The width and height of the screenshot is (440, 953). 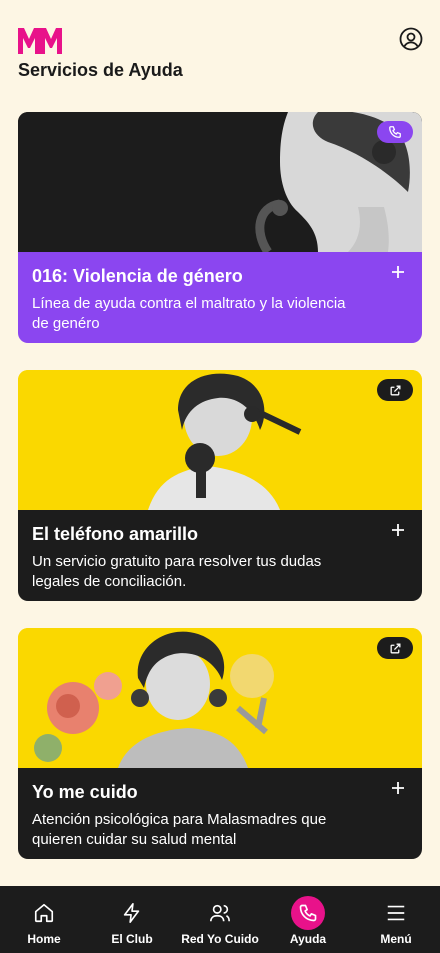 I want to click on user-circle-icon, so click(x=411, y=39).